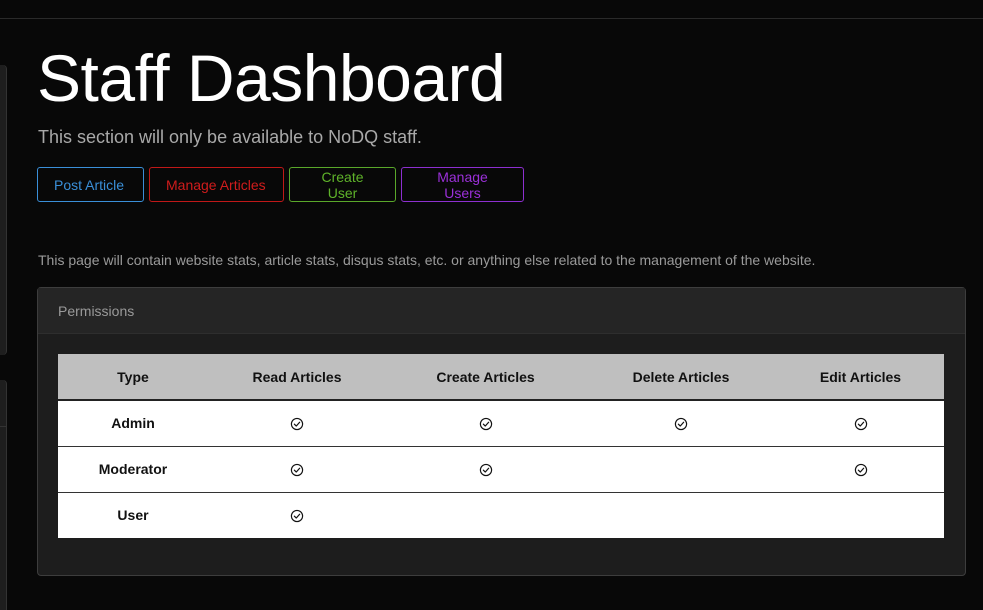 The height and width of the screenshot is (610, 983). I want to click on top-divider, so click(491, 18).